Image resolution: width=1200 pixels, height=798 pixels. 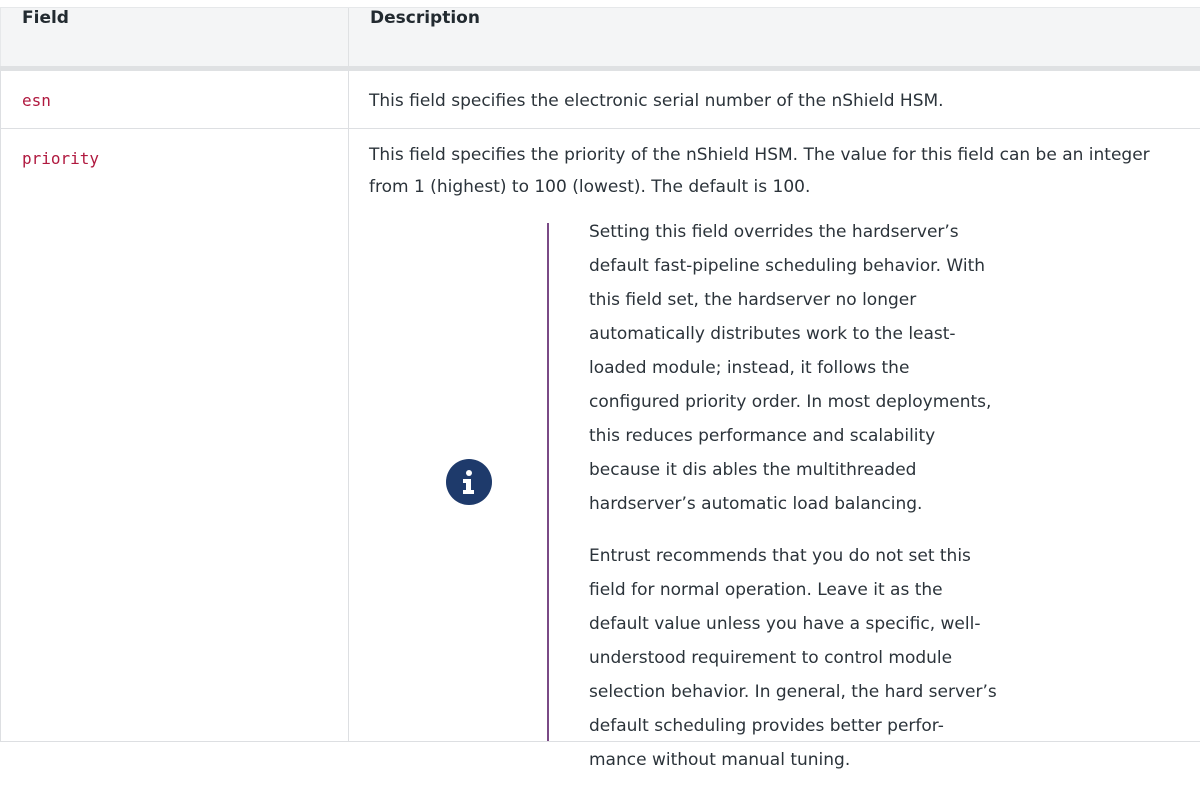 What do you see at coordinates (548, 482) in the screenshot?
I see `admonition-divider` at bounding box center [548, 482].